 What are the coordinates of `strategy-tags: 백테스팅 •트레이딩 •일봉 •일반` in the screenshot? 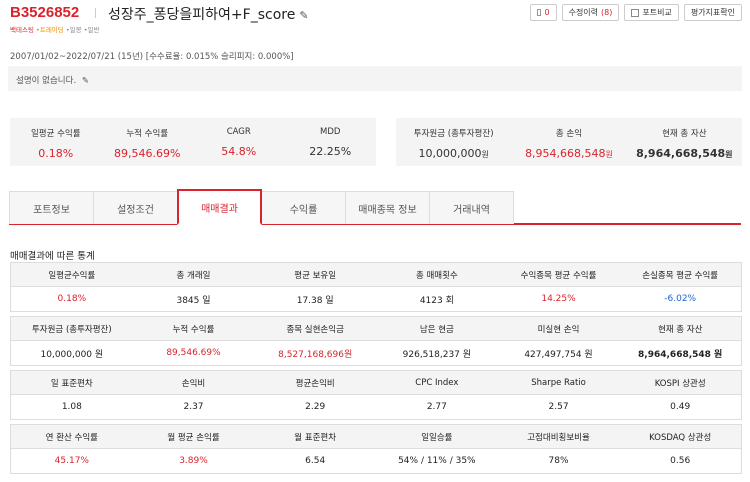 It's located at (55, 29).